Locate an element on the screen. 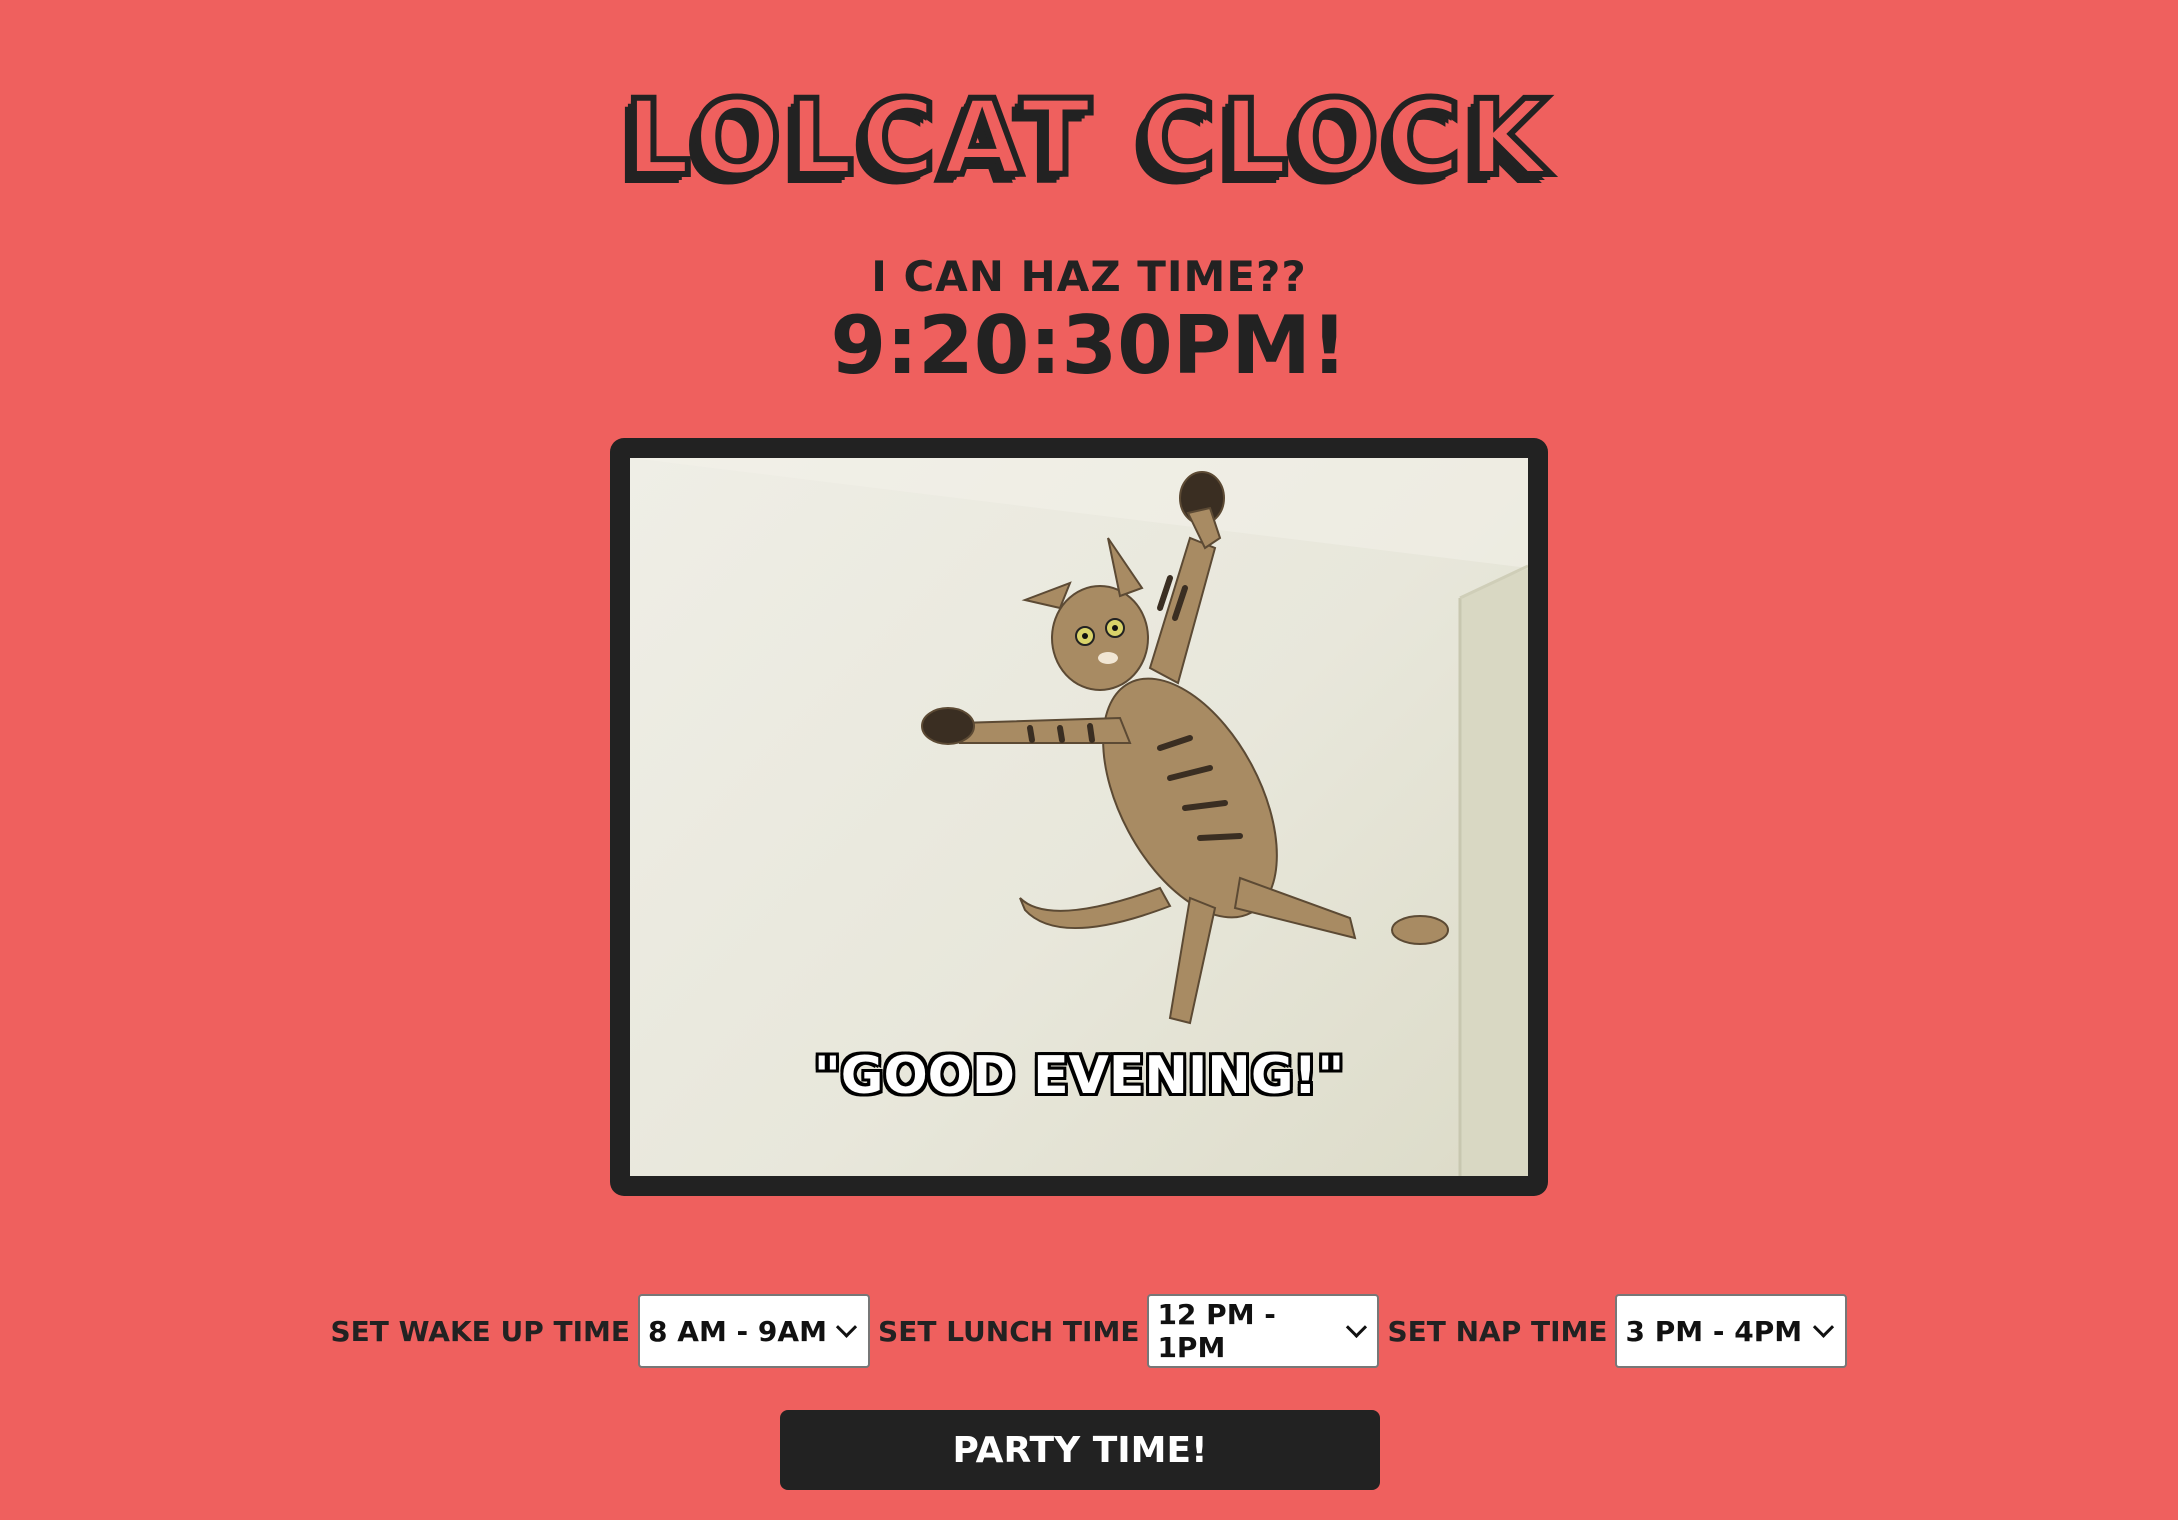  wake-time-label: Set Wake Up Time is located at coordinates (480, 1331).